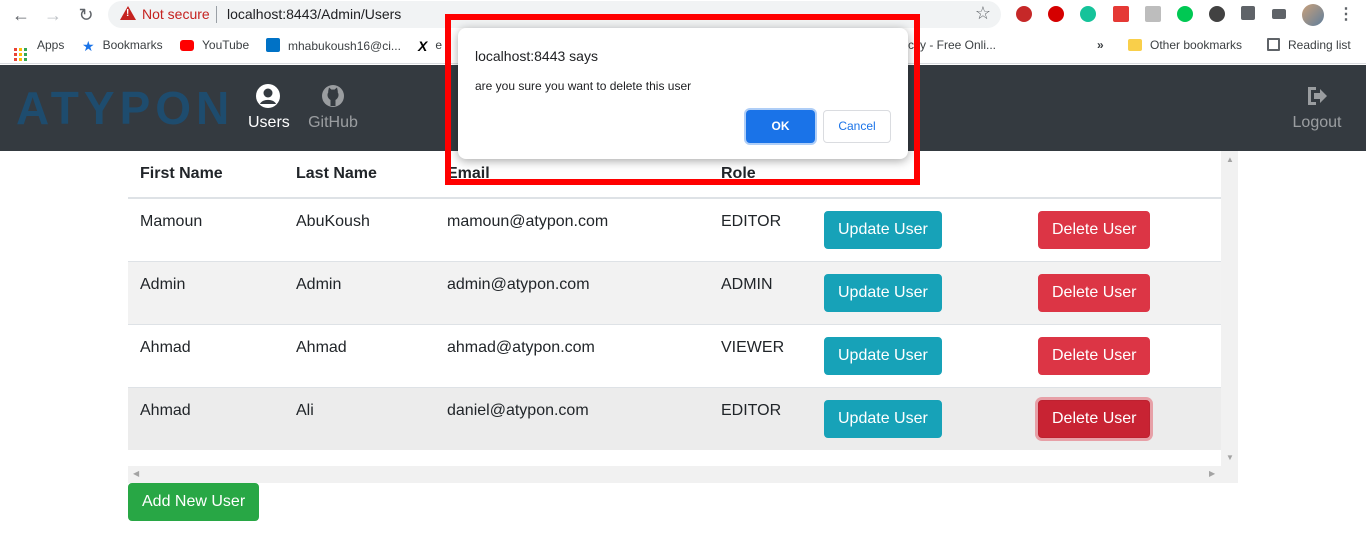 This screenshot has height=538, width=1366. What do you see at coordinates (206, 229) in the screenshot?
I see `cell-first-name: Mamoun` at bounding box center [206, 229].